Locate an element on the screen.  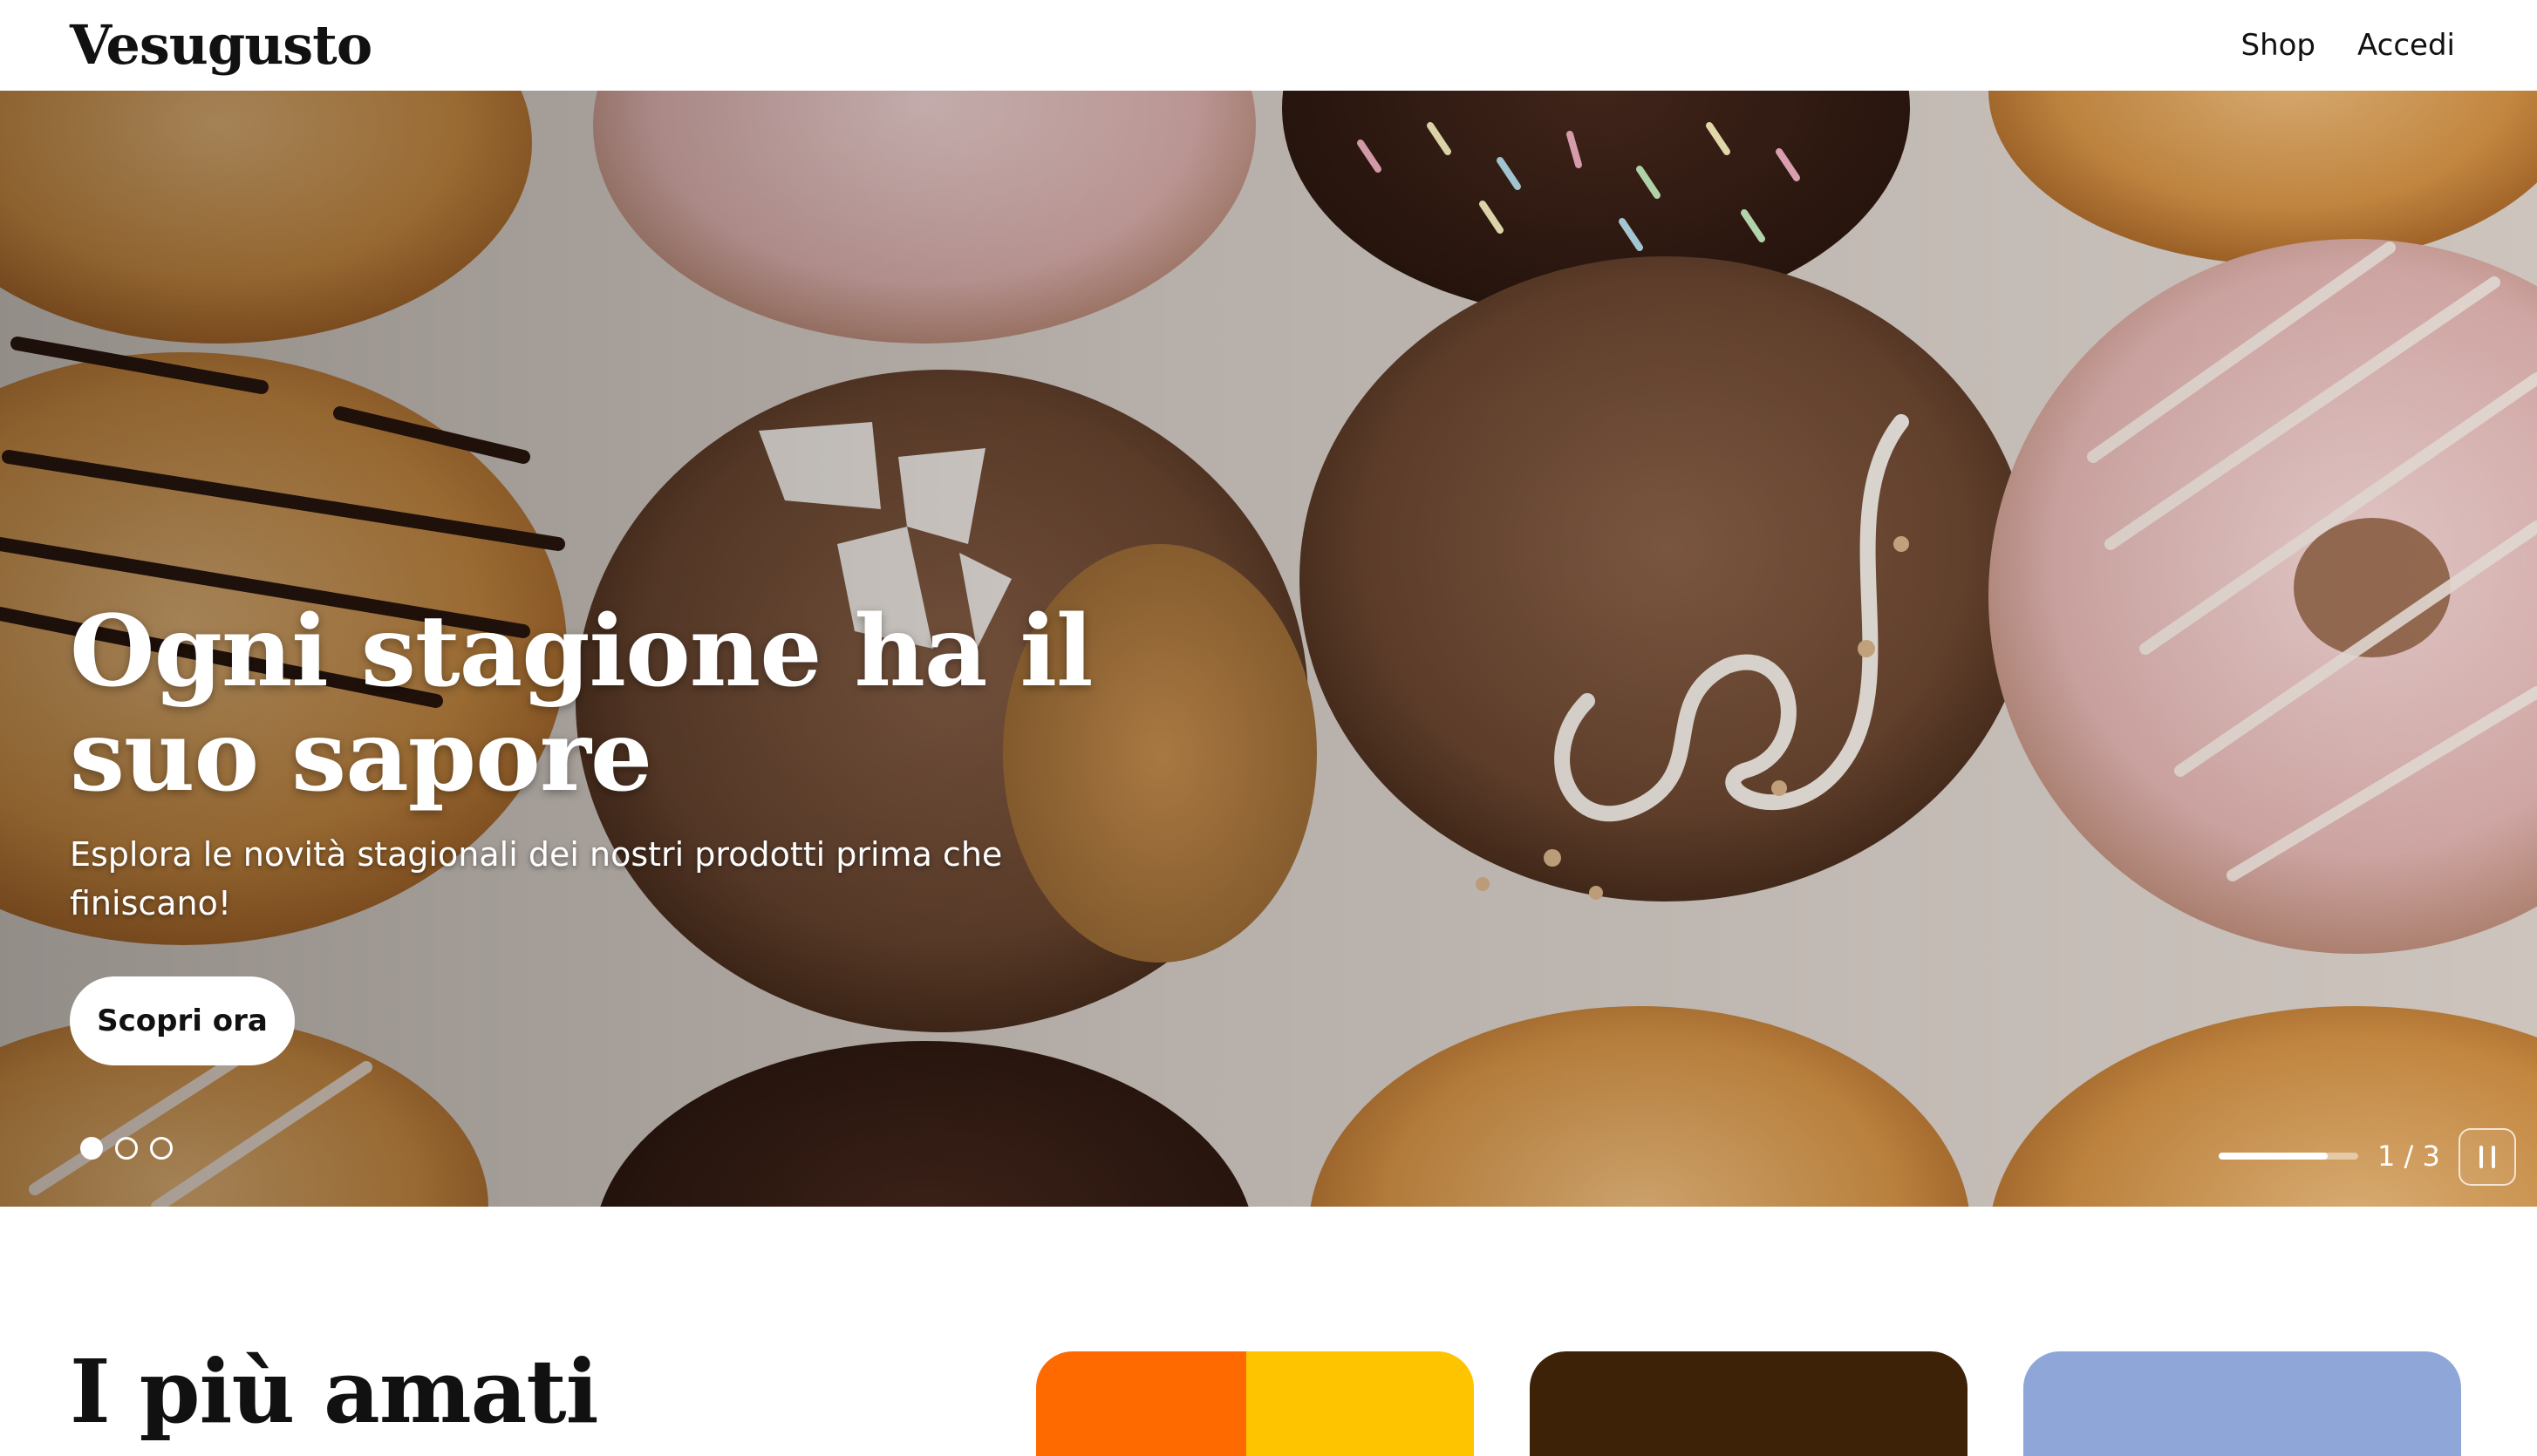
pause-icon-bar-left is located at coordinates (2481, 1157).